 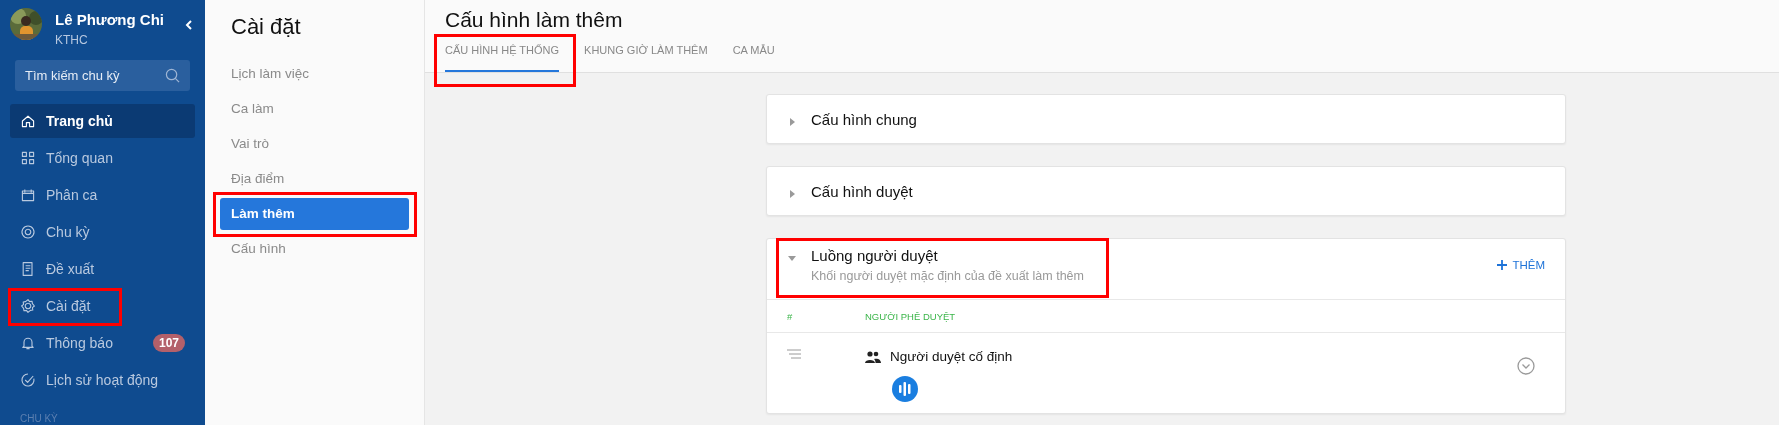 What do you see at coordinates (534, 20) in the screenshot?
I see `page-title: Cấu hình làm thêm` at bounding box center [534, 20].